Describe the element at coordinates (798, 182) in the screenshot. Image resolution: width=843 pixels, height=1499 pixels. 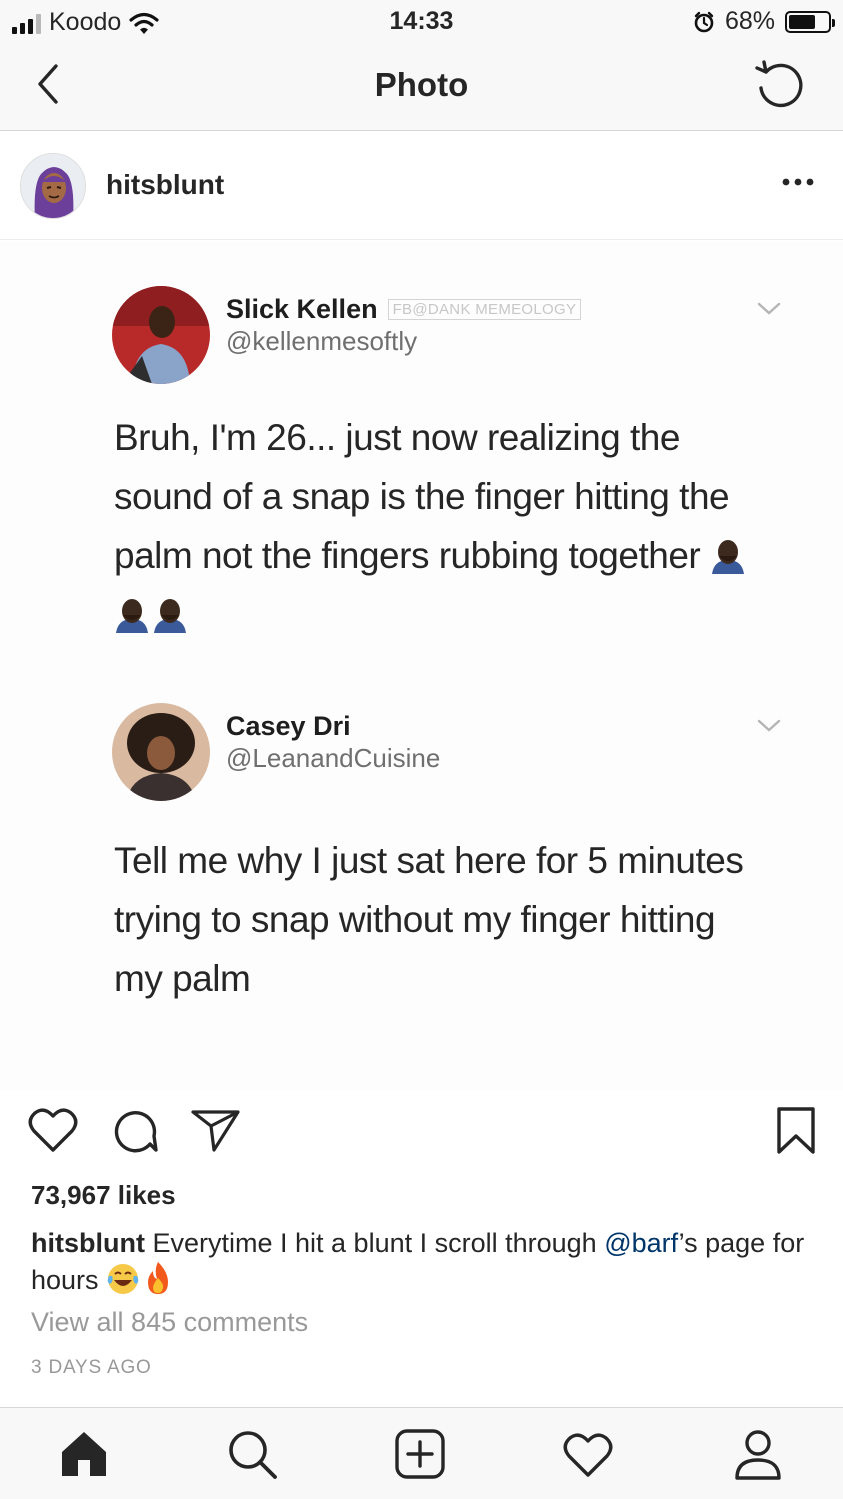
I see `ellipsis-icon` at that location.